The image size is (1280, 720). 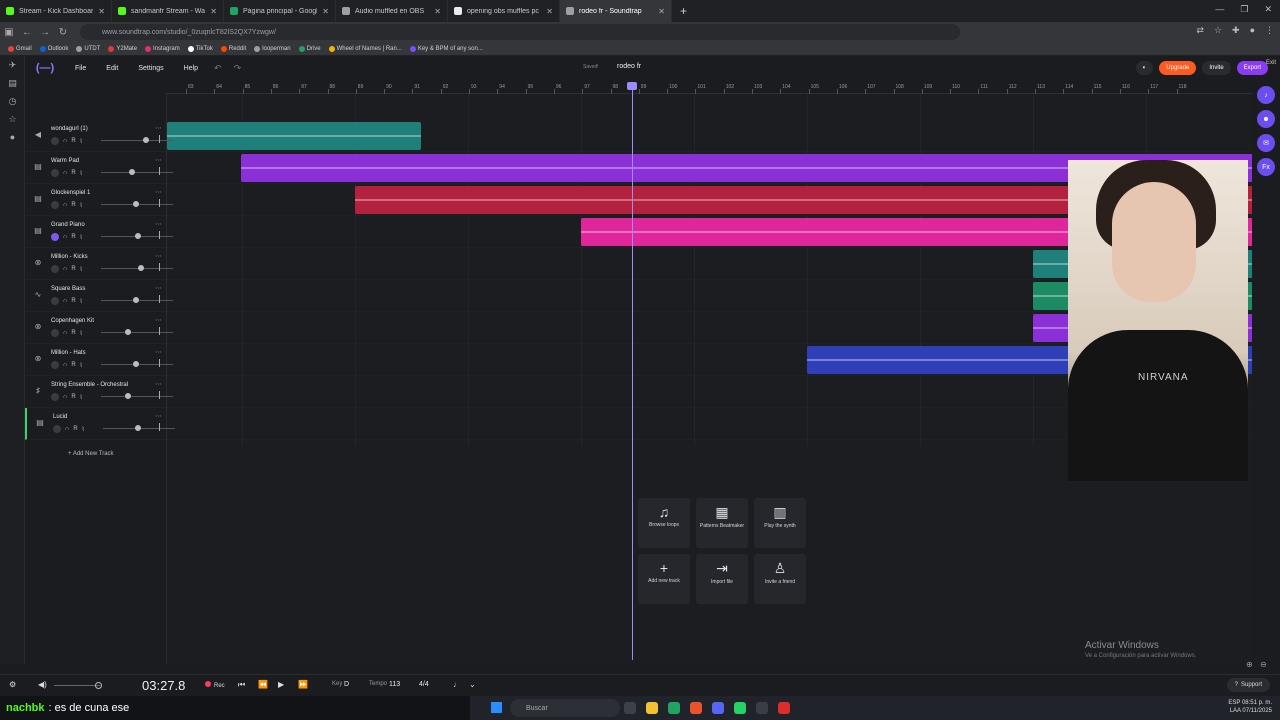 What do you see at coordinates (616, 11) in the screenshot?
I see `browser-tab: rodeo fr - Soundtrap ✕` at bounding box center [616, 11].